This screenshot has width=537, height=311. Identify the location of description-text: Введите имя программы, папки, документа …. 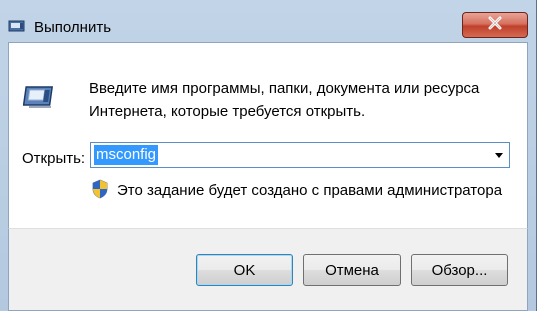
(284, 100).